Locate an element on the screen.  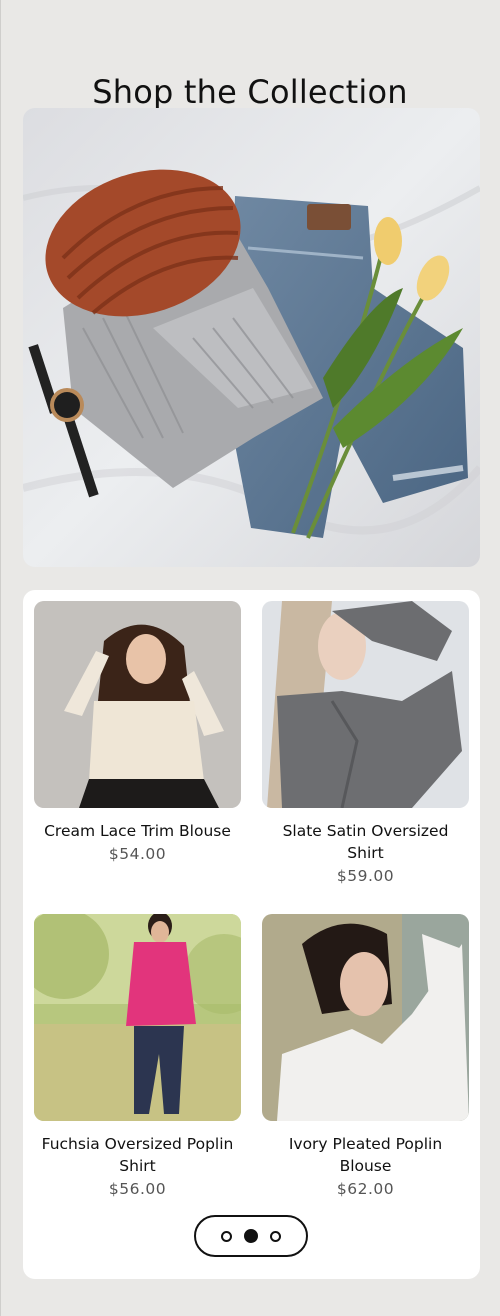
product-name: Cream Lace Trim Blouse is located at coordinates (137, 831).